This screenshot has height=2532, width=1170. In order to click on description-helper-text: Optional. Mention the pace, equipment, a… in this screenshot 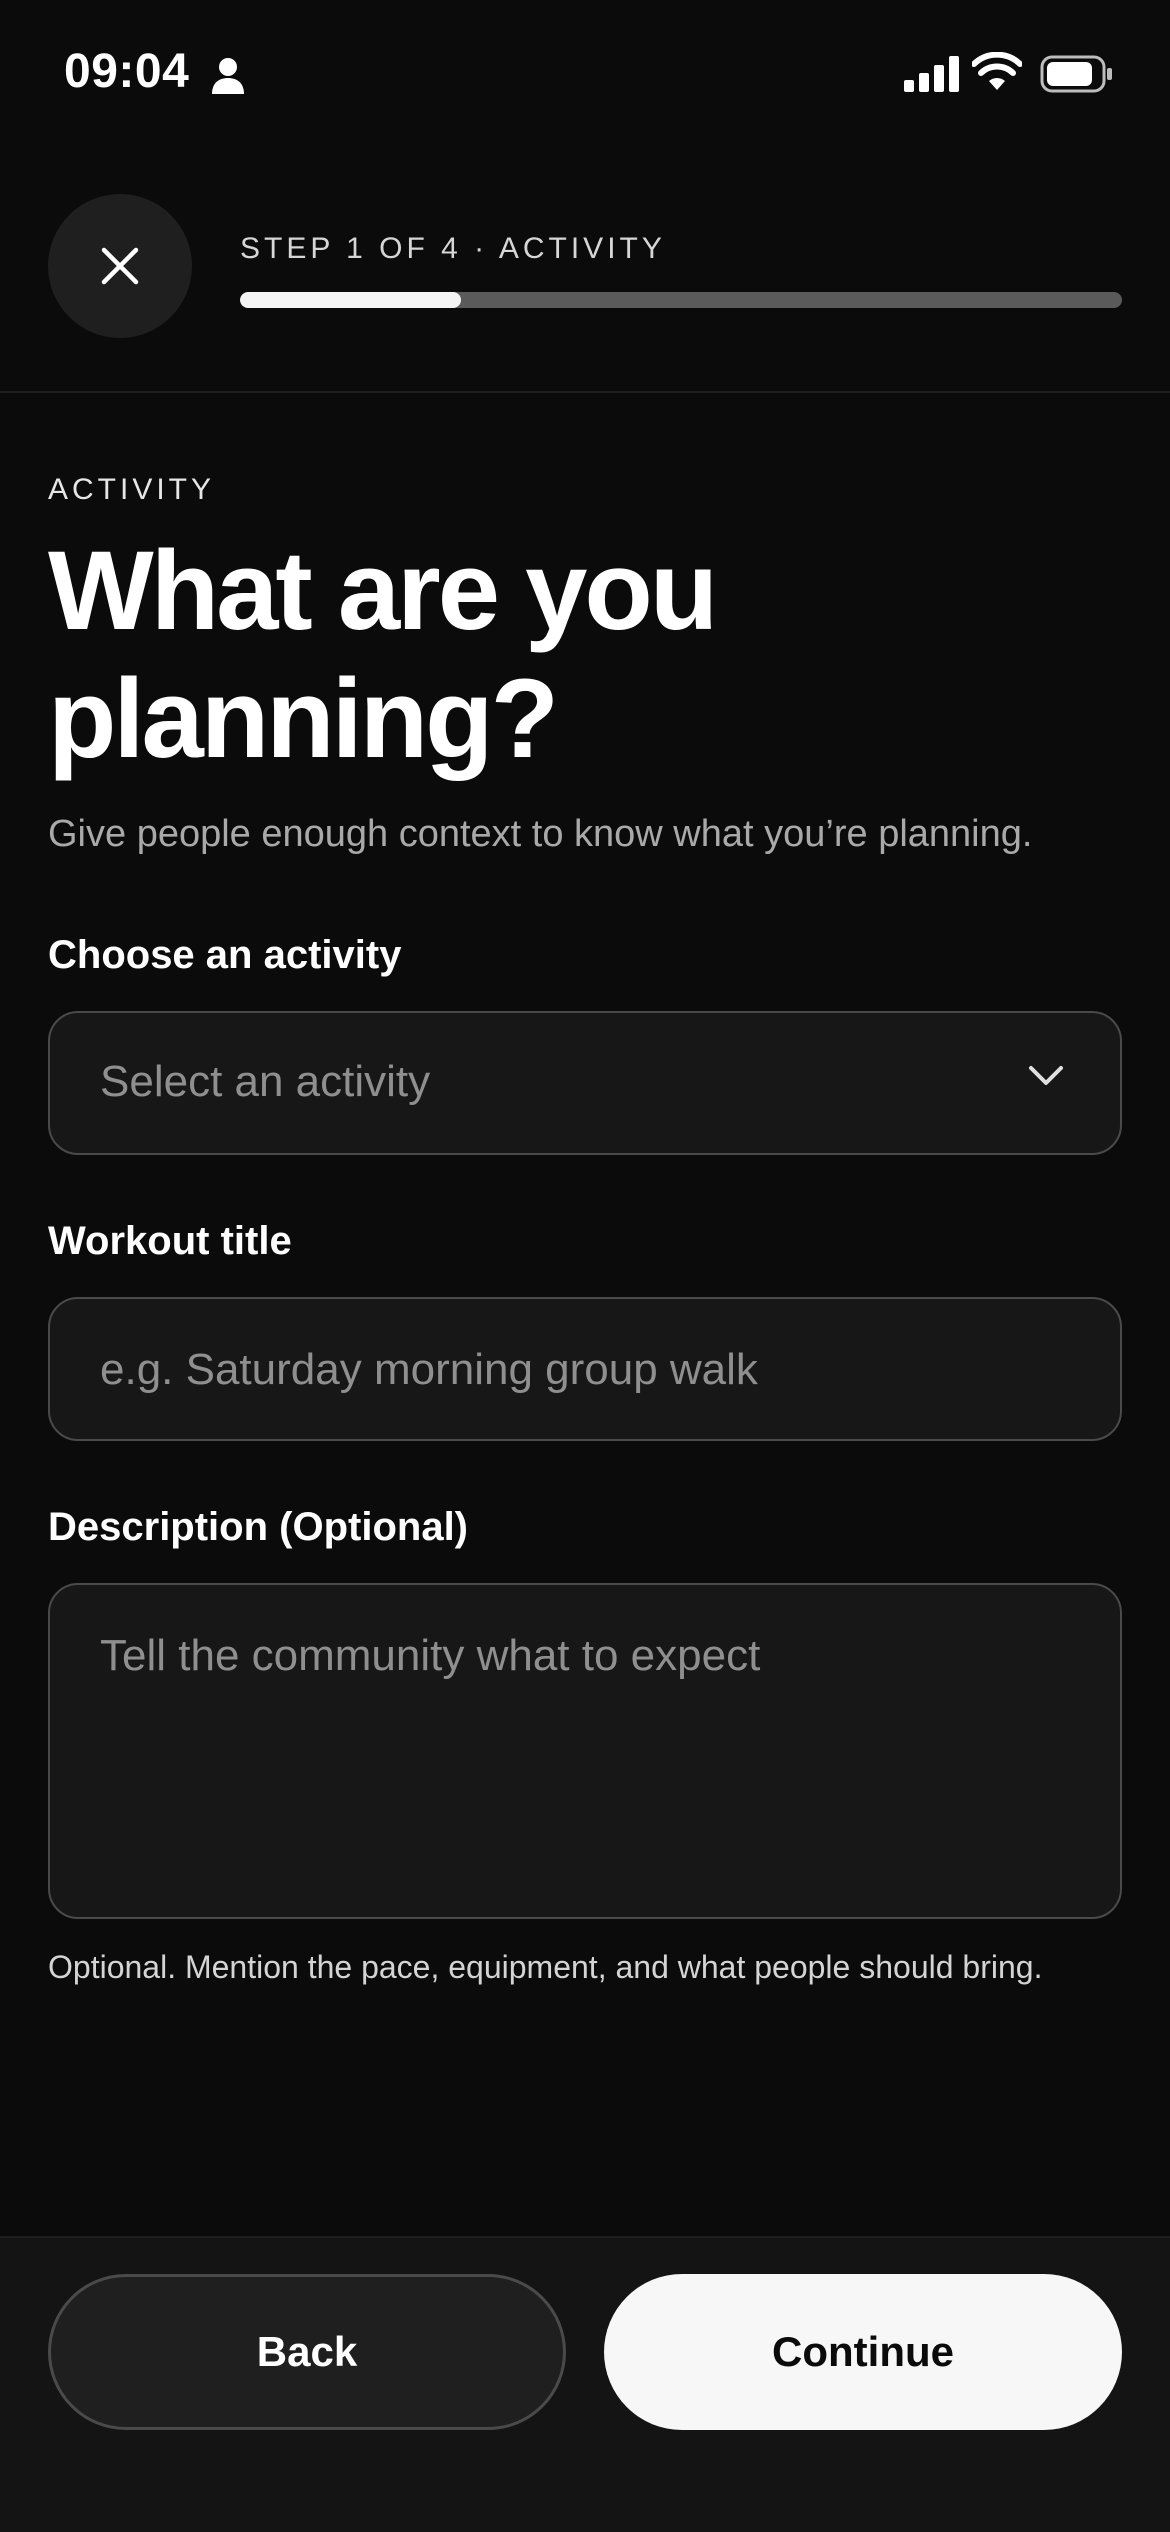, I will do `click(545, 1967)`.